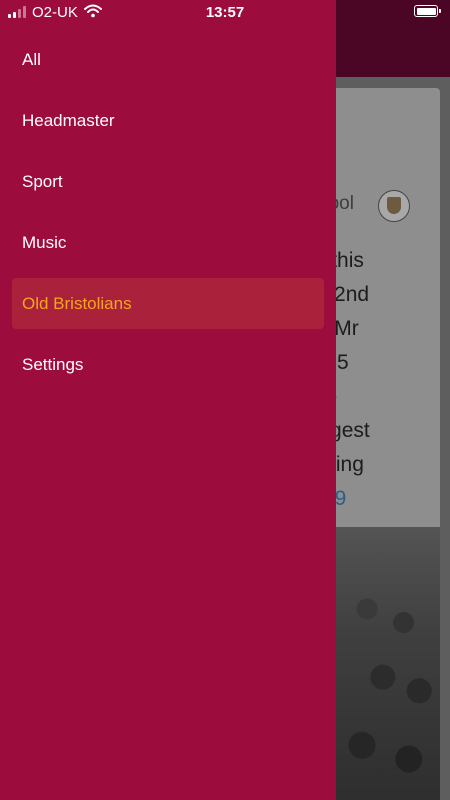  What do you see at coordinates (388, 663) in the screenshot?
I see `post-photo` at bounding box center [388, 663].